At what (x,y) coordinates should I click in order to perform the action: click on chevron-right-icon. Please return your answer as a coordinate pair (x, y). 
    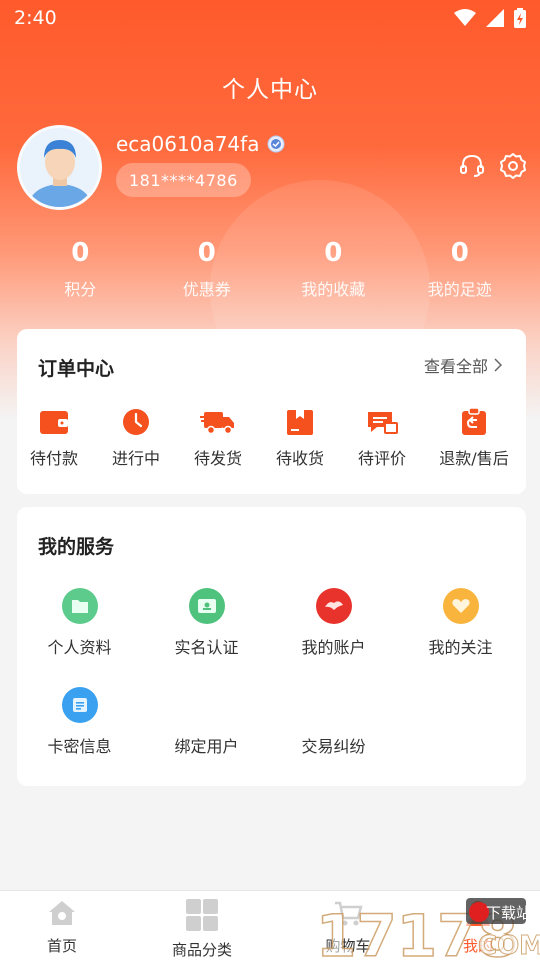
    Looking at the image, I should click on (498, 365).